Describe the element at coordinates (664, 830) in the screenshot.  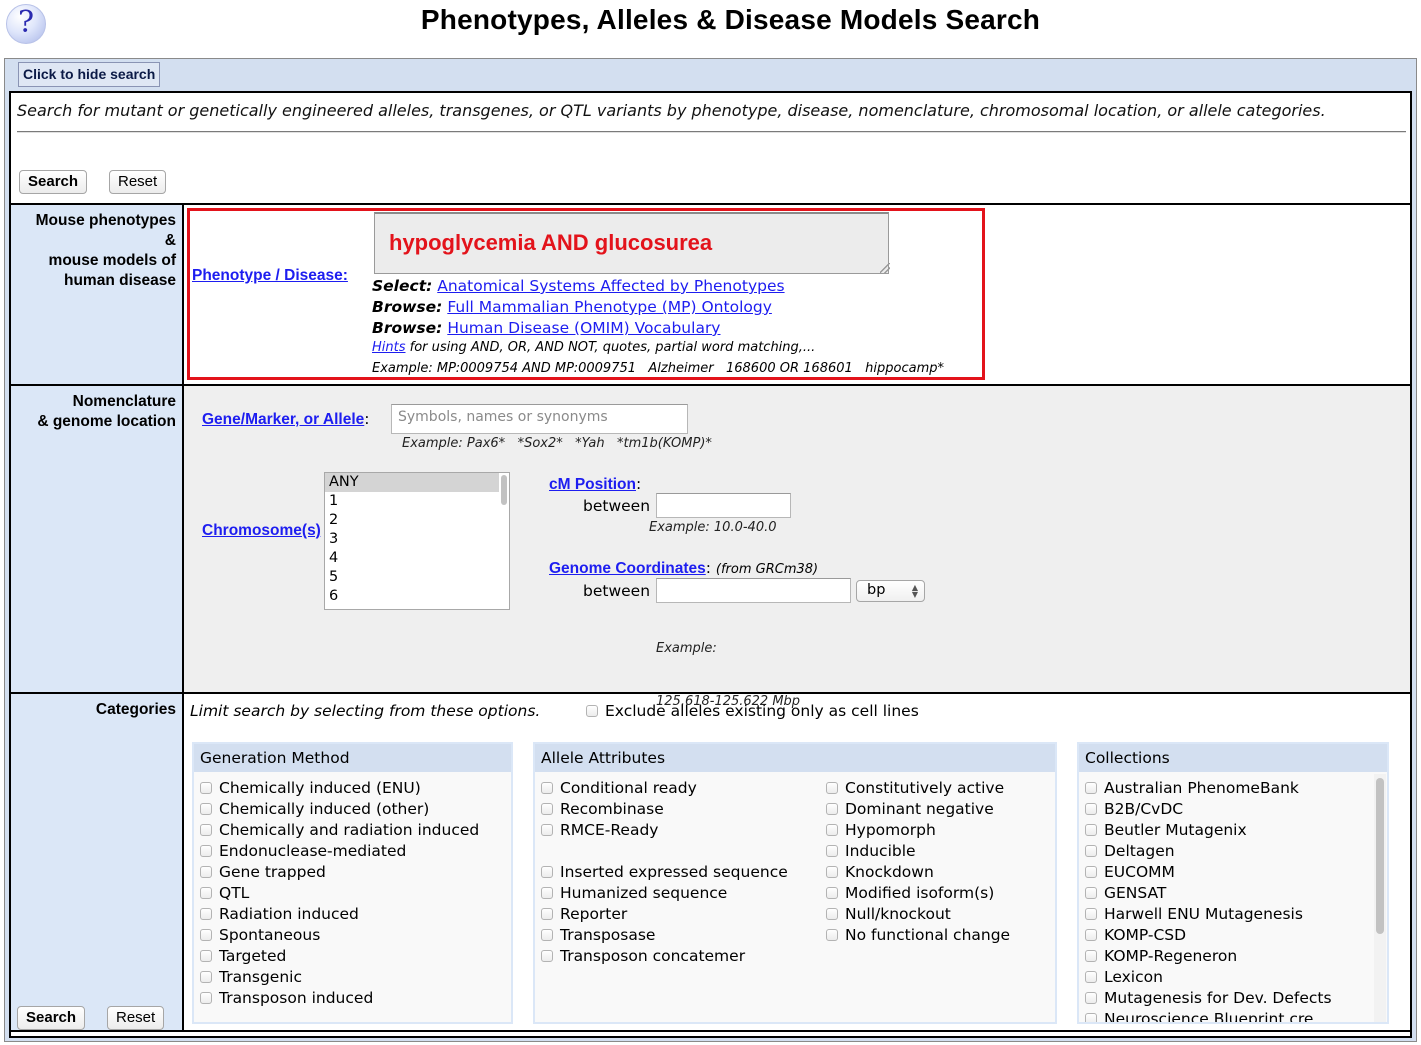
I see `allele-attribute-option: RMCE-Ready` at that location.